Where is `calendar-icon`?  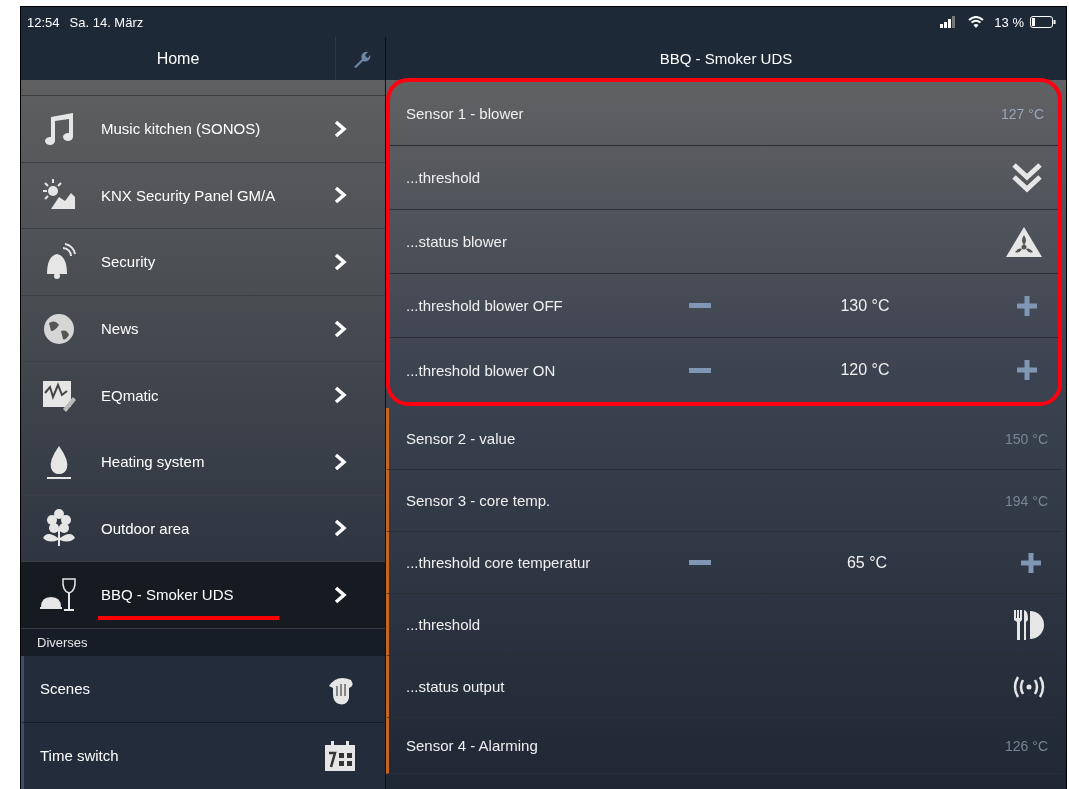
calendar-icon is located at coordinates (340, 755).